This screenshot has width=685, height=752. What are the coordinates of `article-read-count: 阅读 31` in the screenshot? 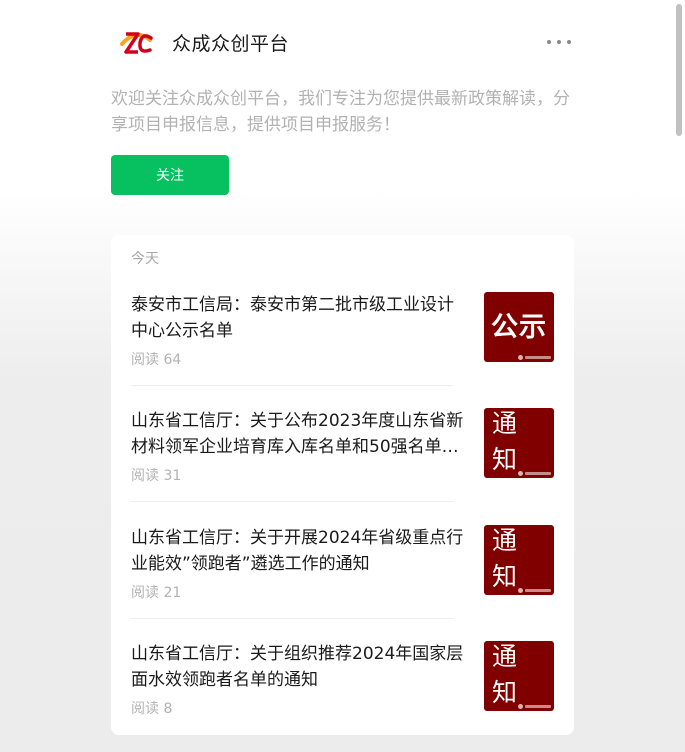 It's located at (156, 476).